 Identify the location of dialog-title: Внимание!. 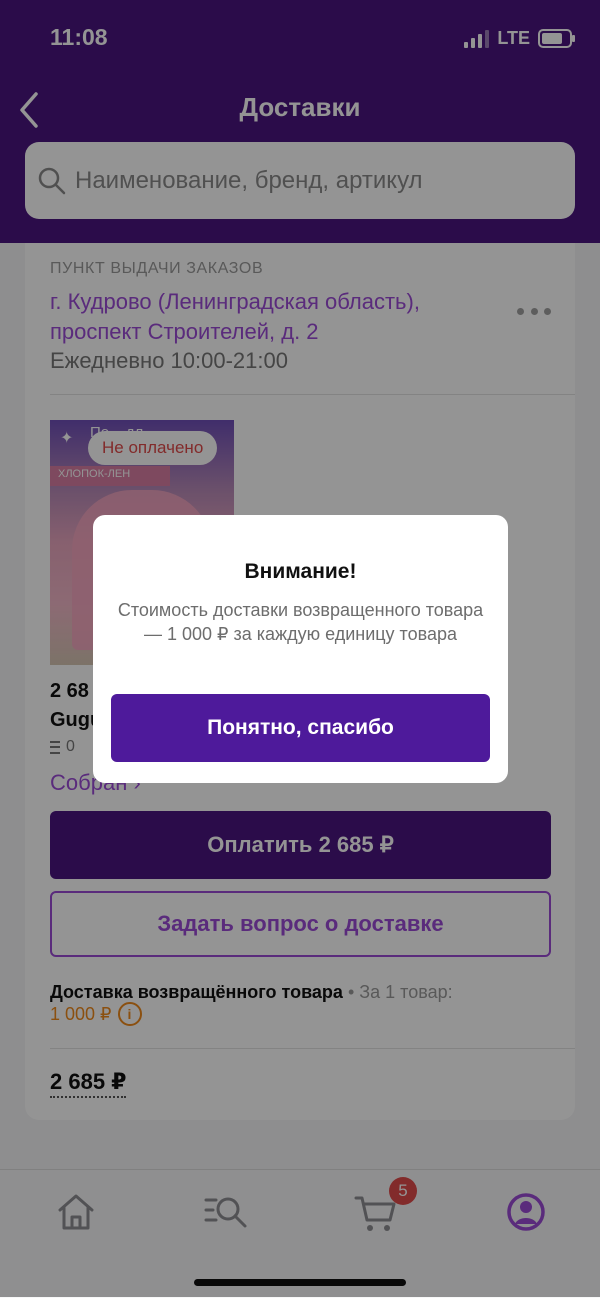
(300, 571).